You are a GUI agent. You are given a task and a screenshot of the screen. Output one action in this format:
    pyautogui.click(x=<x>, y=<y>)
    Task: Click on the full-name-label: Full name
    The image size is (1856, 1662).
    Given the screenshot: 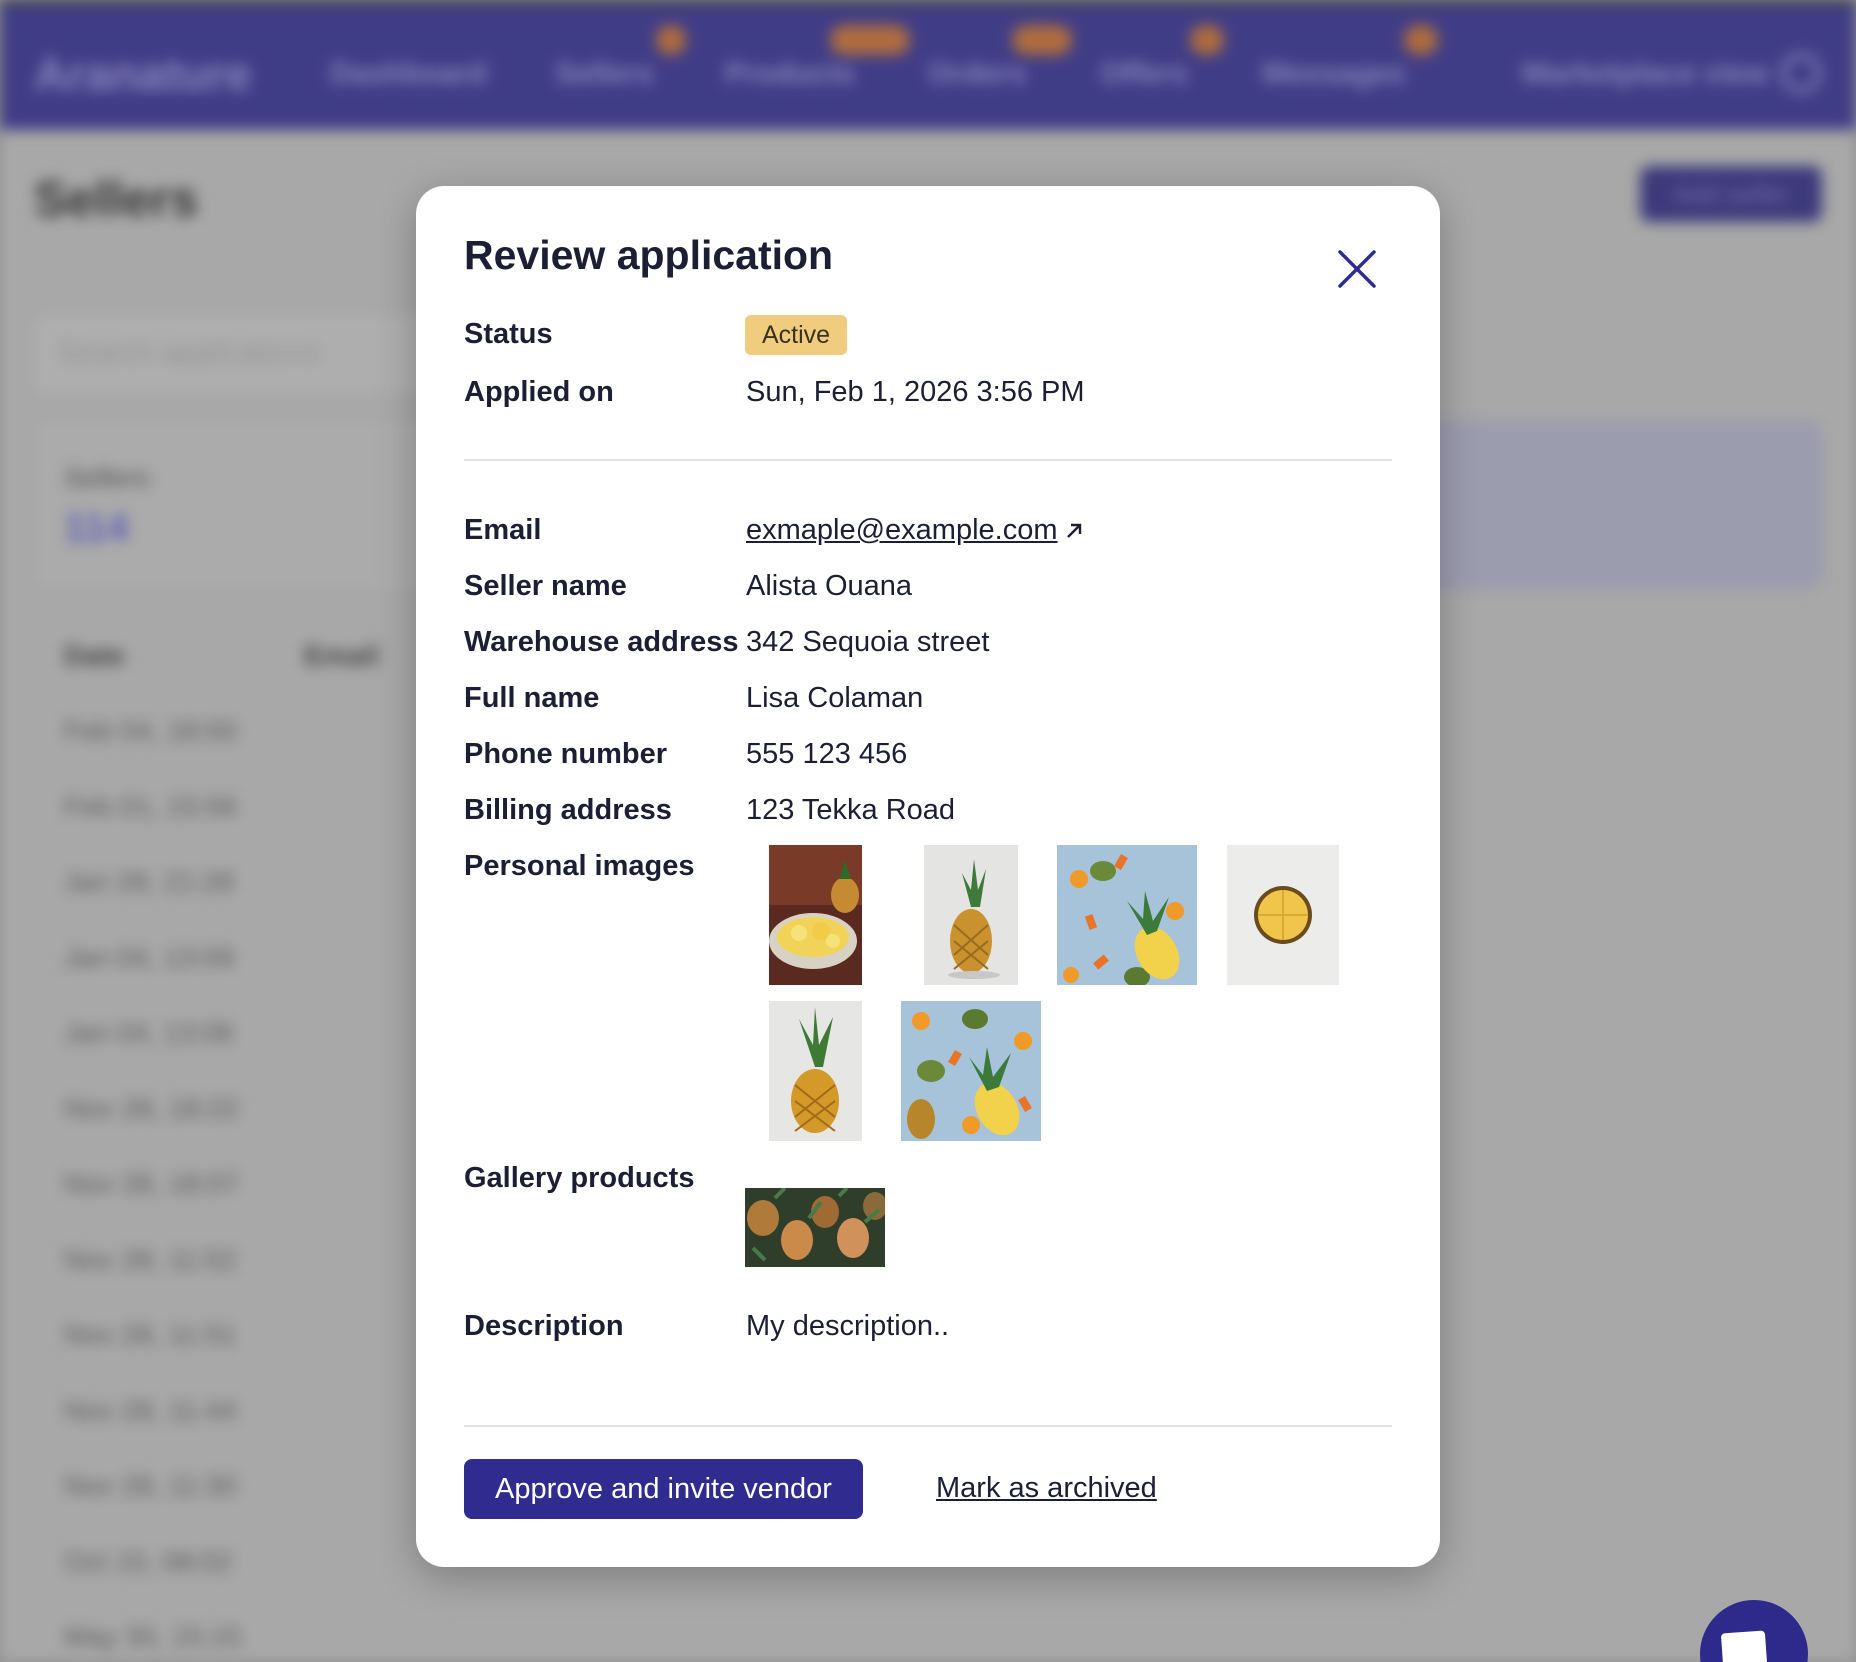 What is the action you would take?
    pyautogui.click(x=532, y=698)
    